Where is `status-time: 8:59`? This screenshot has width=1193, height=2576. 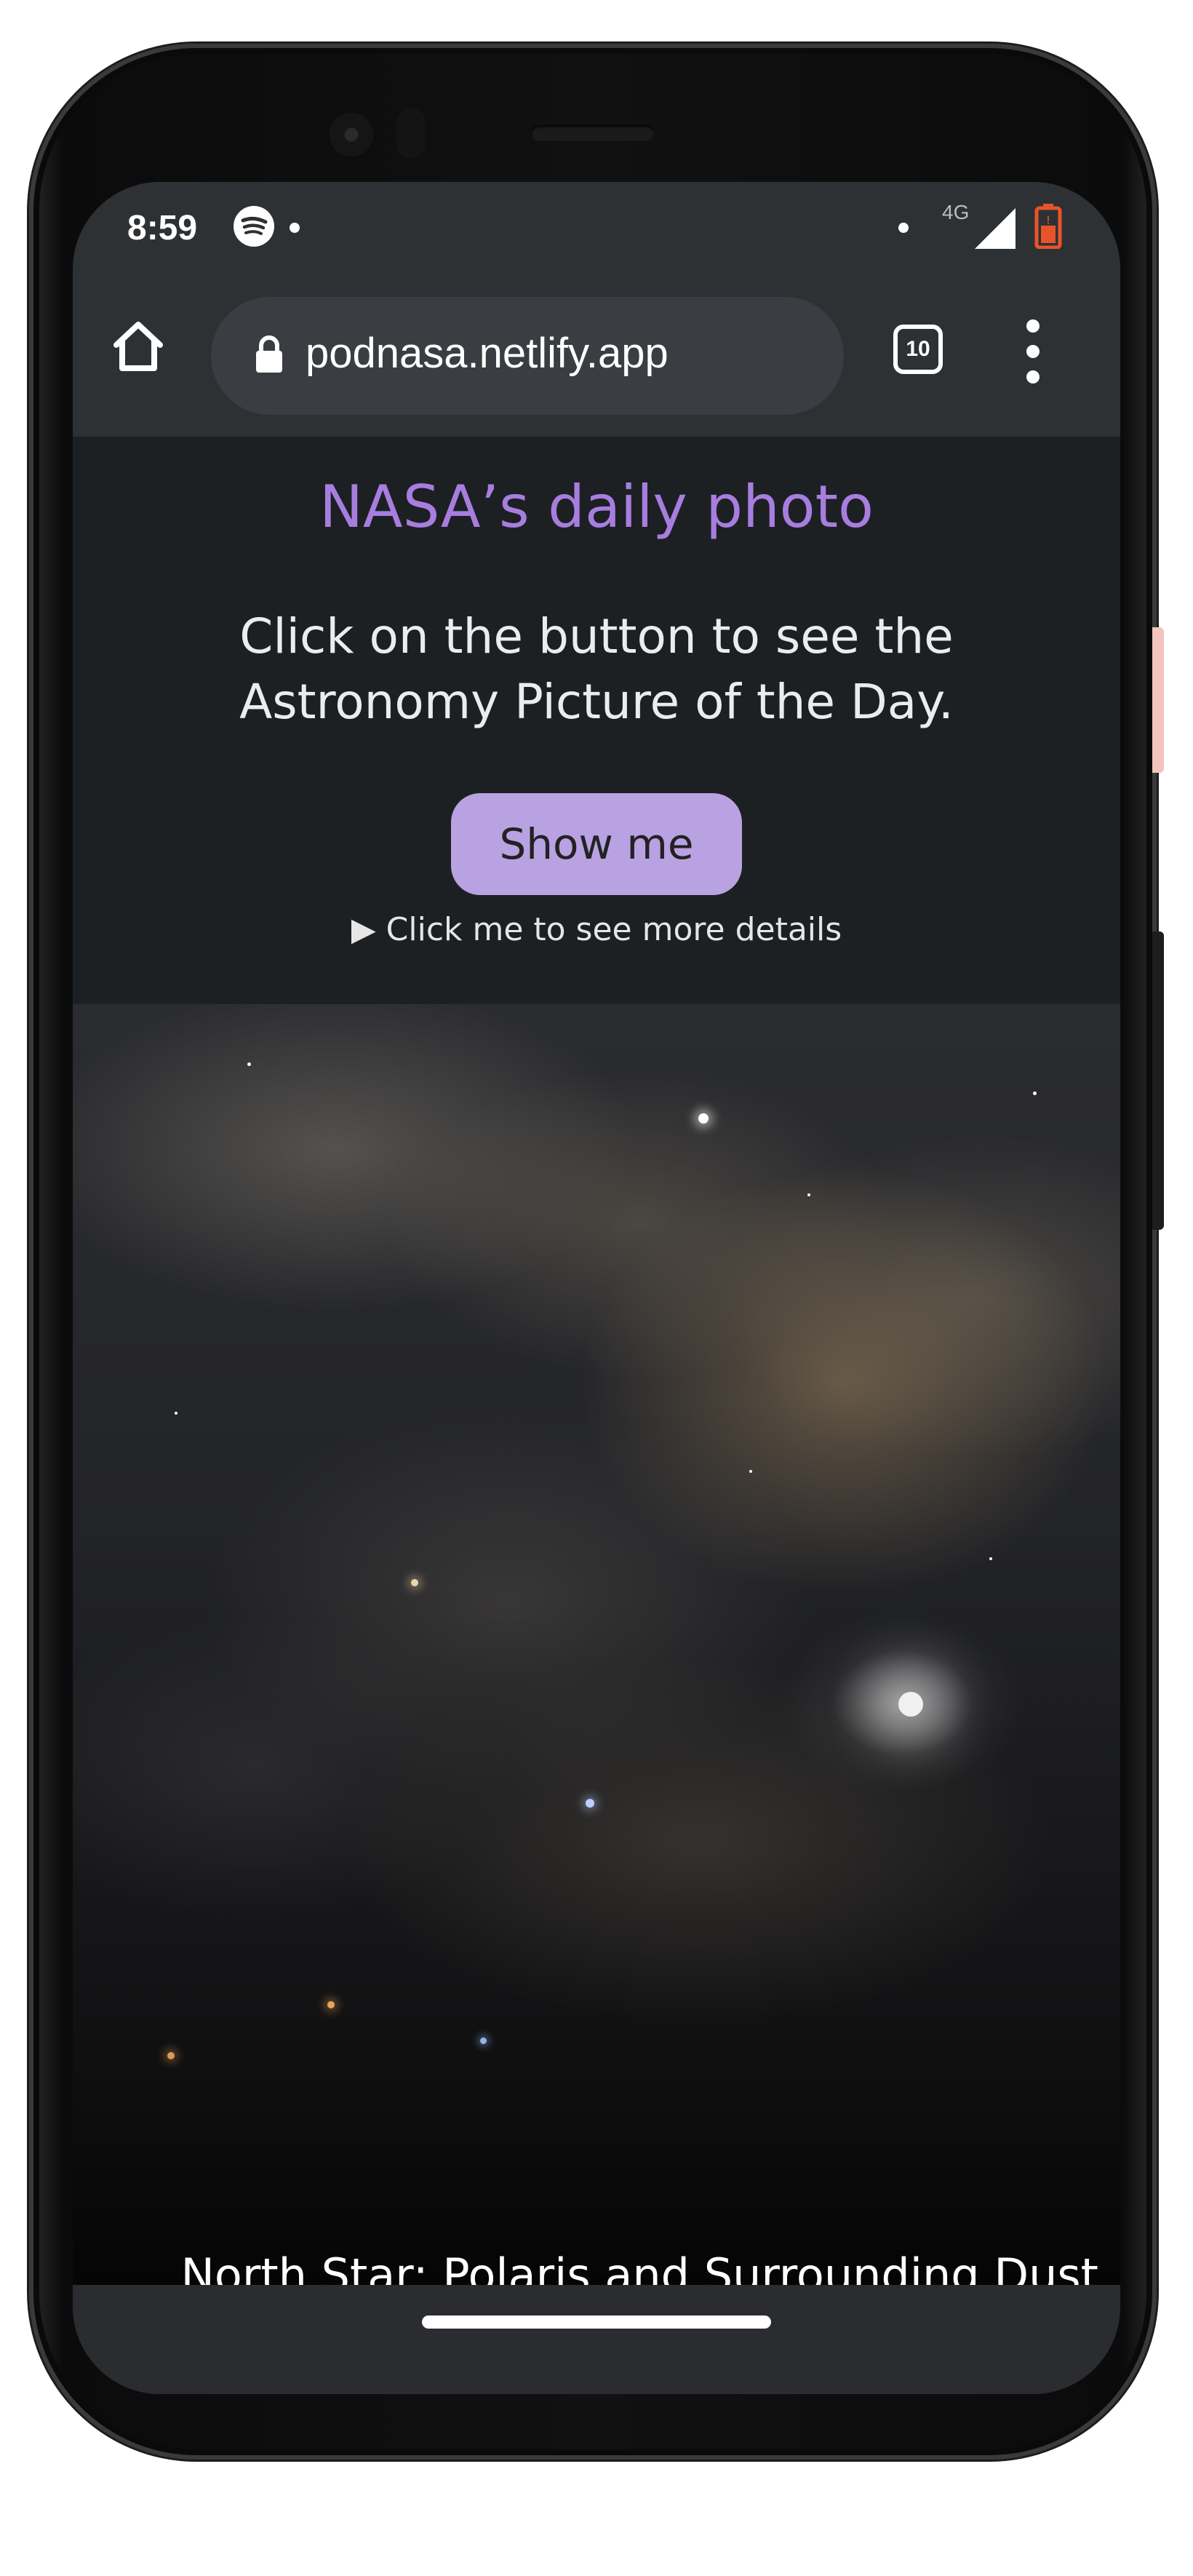
status-time: 8:59 is located at coordinates (162, 228).